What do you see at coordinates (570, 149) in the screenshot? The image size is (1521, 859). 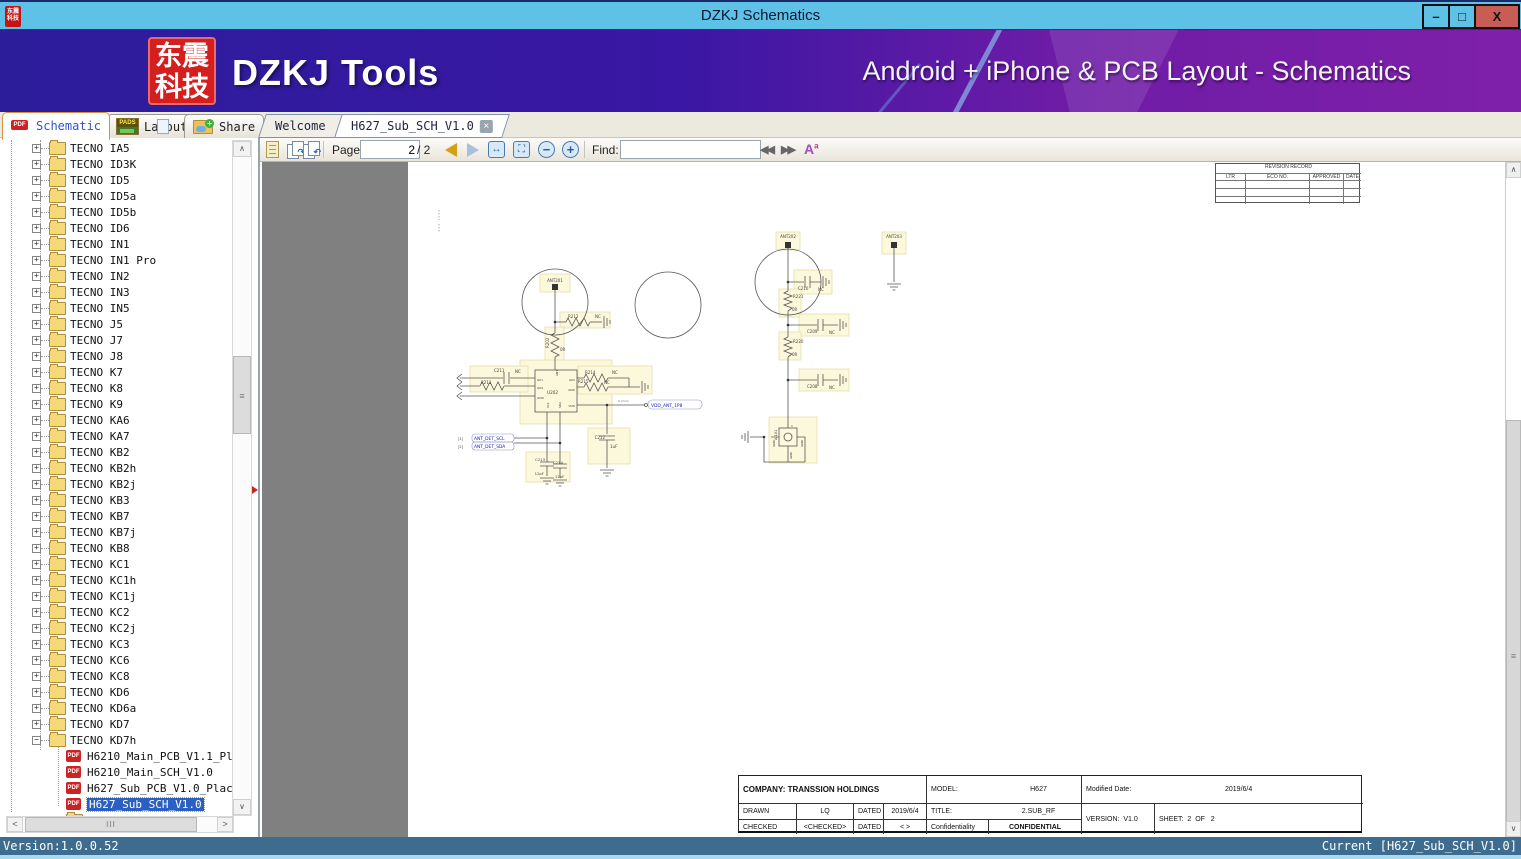 I see `zoom-in-icon: +` at bounding box center [570, 149].